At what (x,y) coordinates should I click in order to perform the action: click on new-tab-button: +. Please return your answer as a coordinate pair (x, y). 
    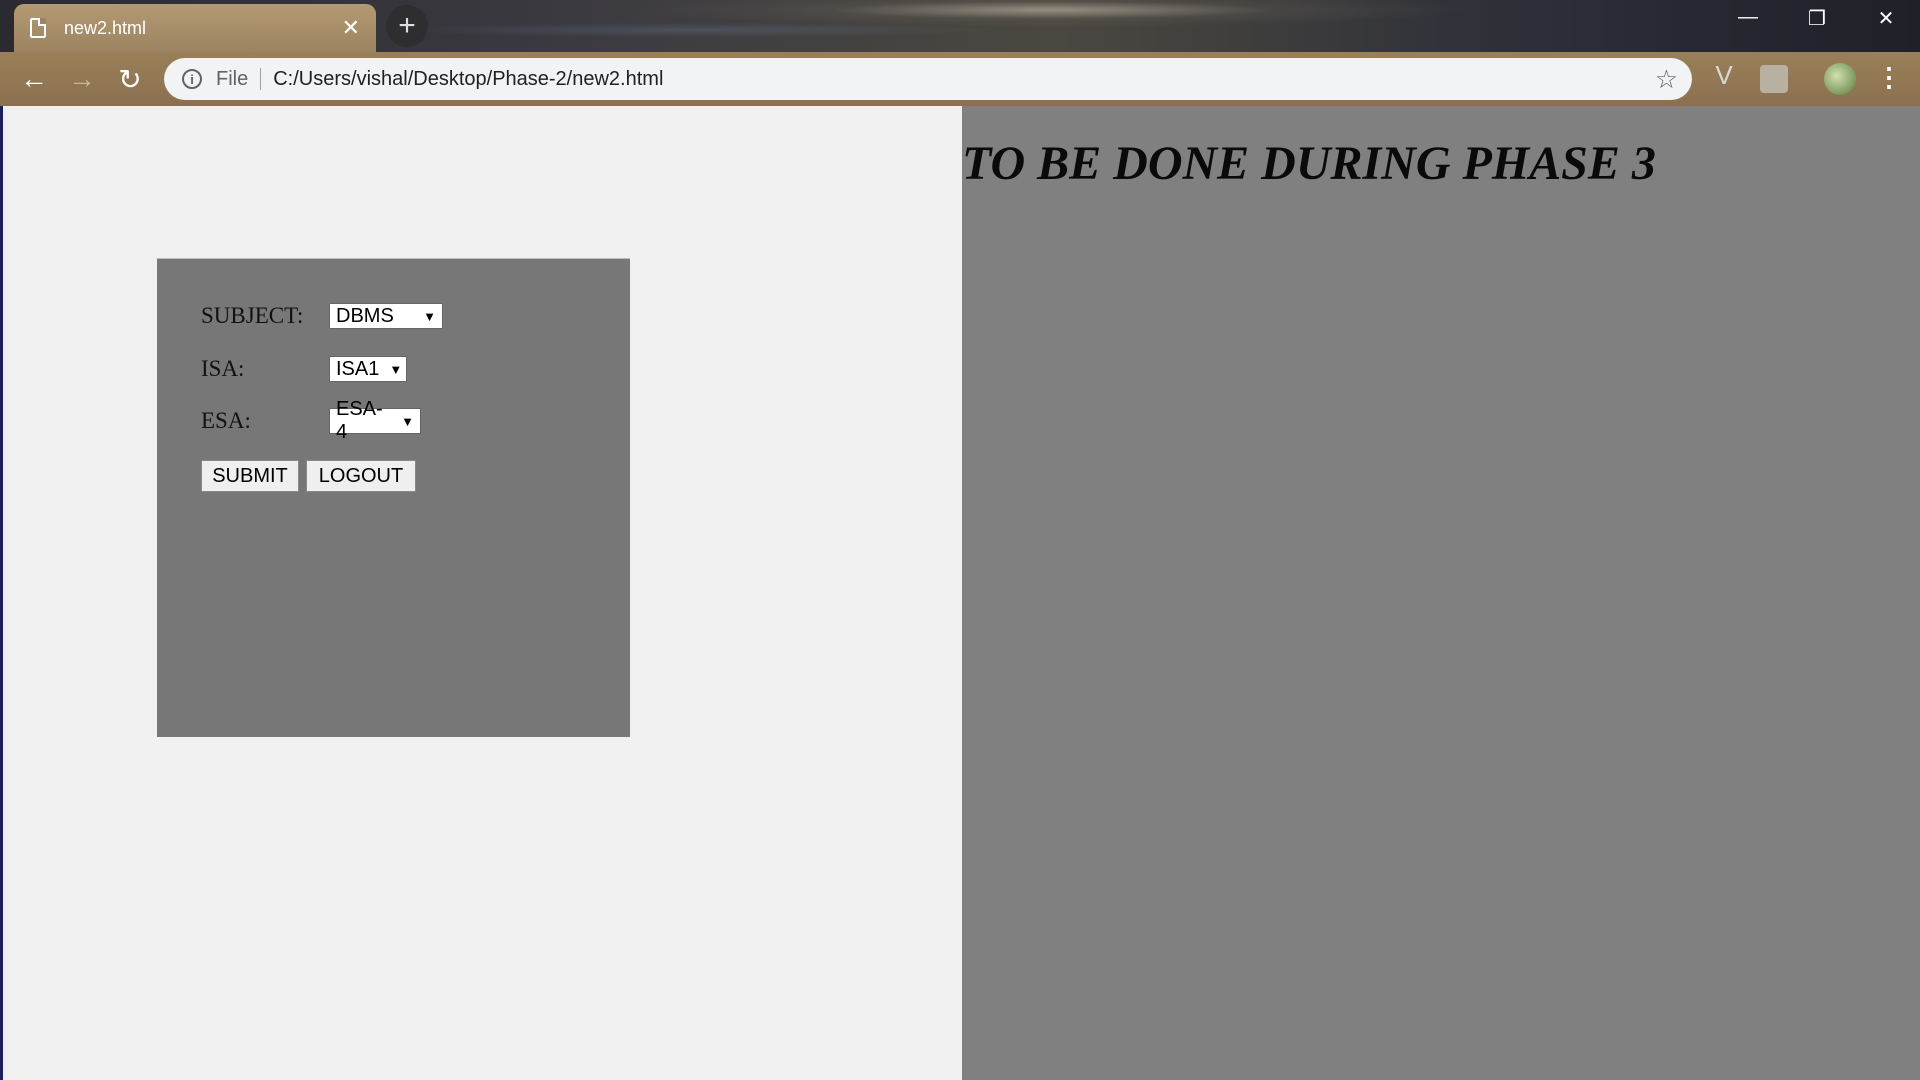
    Looking at the image, I should click on (407, 26).